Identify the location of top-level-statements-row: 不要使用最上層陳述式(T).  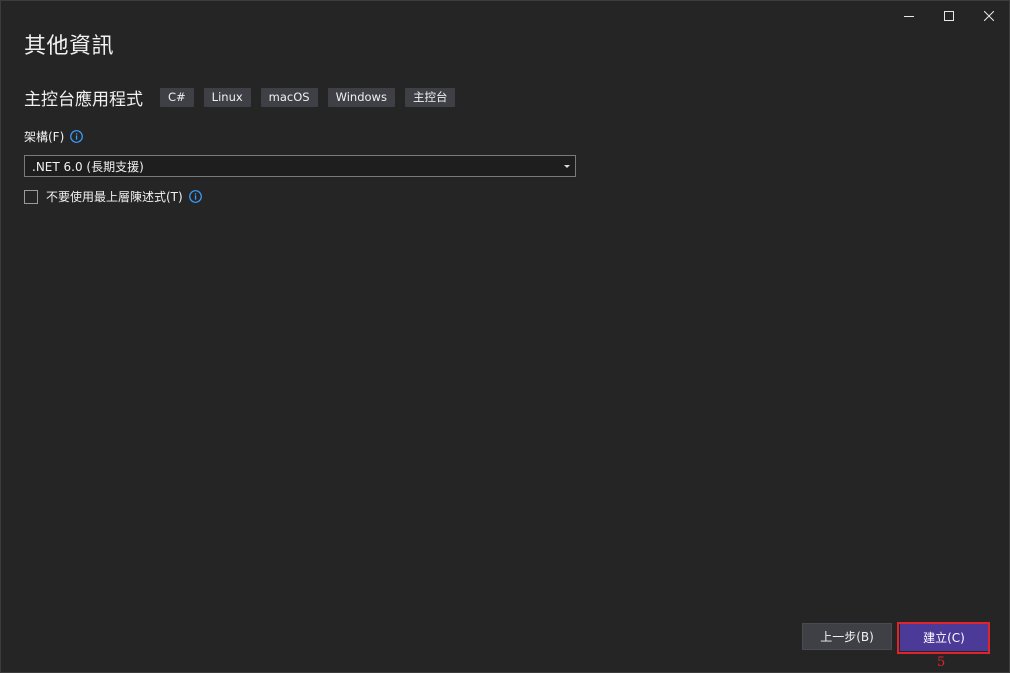
(113, 196).